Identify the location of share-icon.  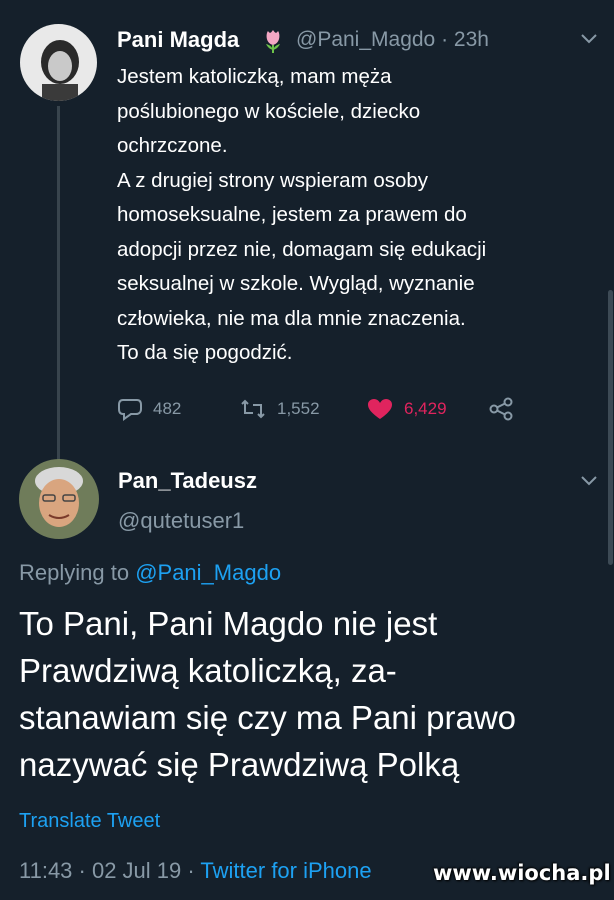
(501, 409).